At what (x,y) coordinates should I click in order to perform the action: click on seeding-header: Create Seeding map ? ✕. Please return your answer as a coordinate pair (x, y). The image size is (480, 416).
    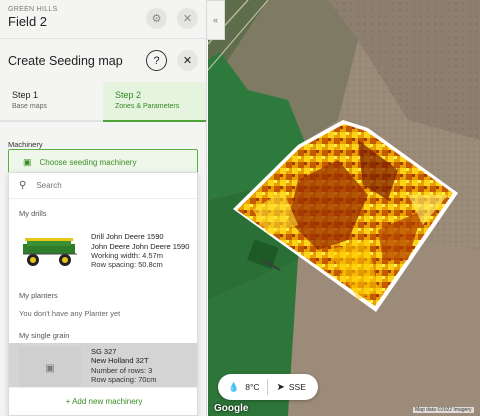
    Looking at the image, I should click on (103, 60).